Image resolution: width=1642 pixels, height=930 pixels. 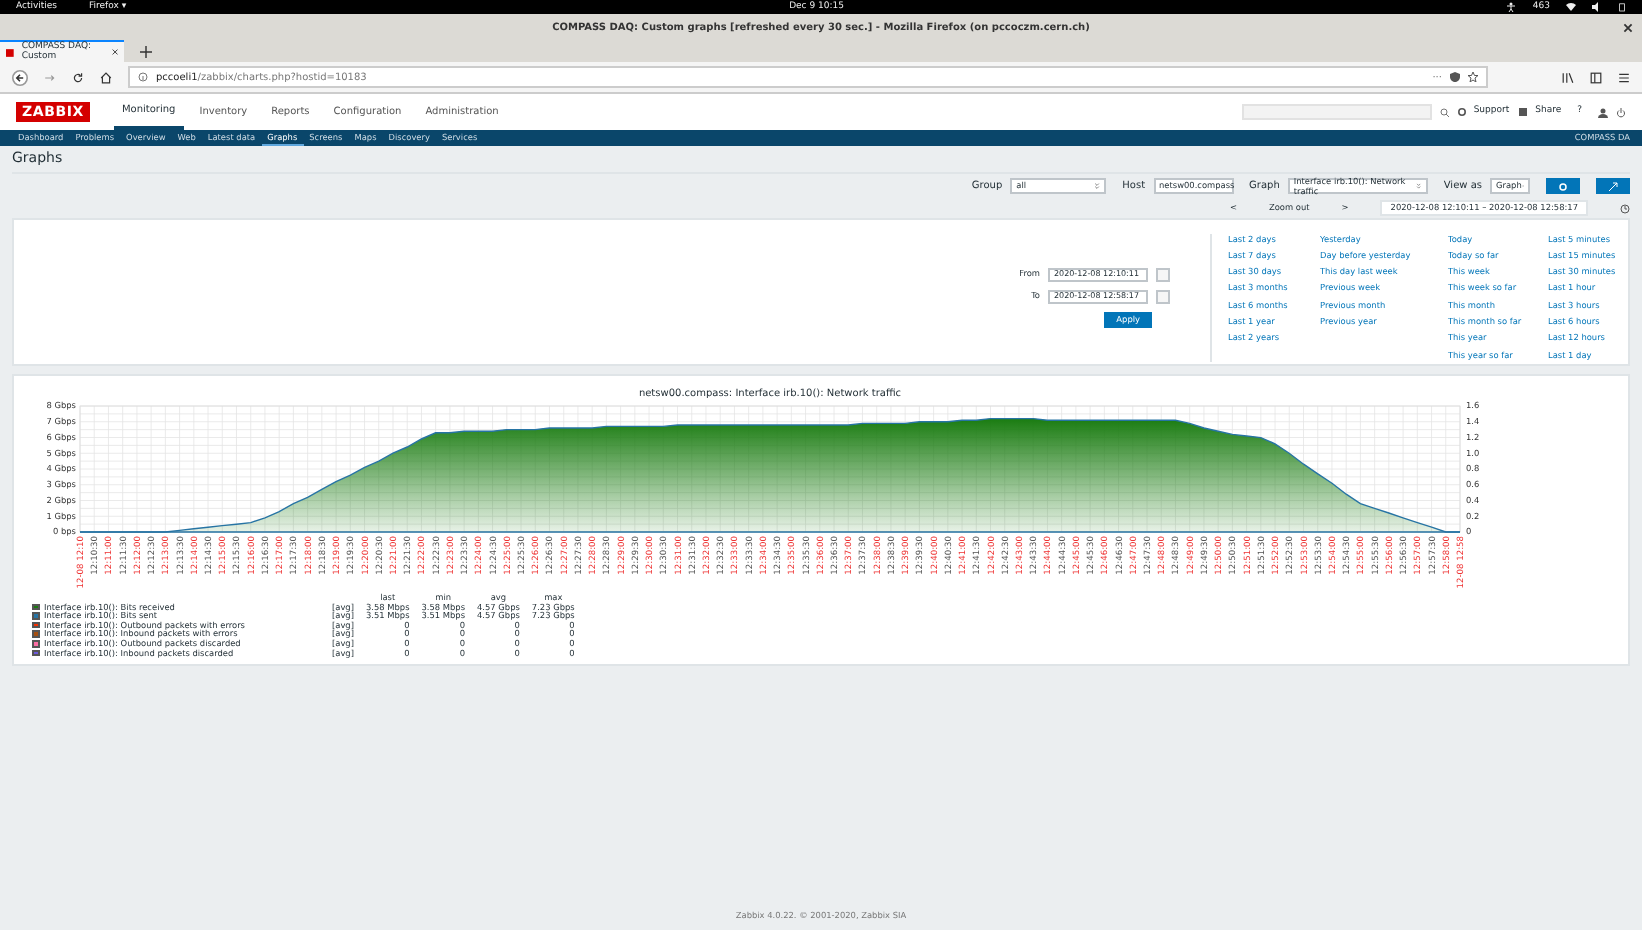 I want to click on reload-icon, so click(x=78, y=77).